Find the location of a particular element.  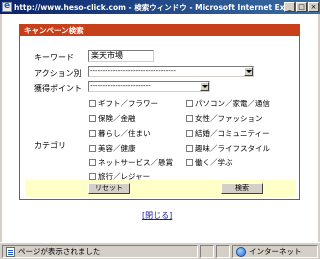

category-checkbox: パソコン／家電／通信 is located at coordinates (228, 103).